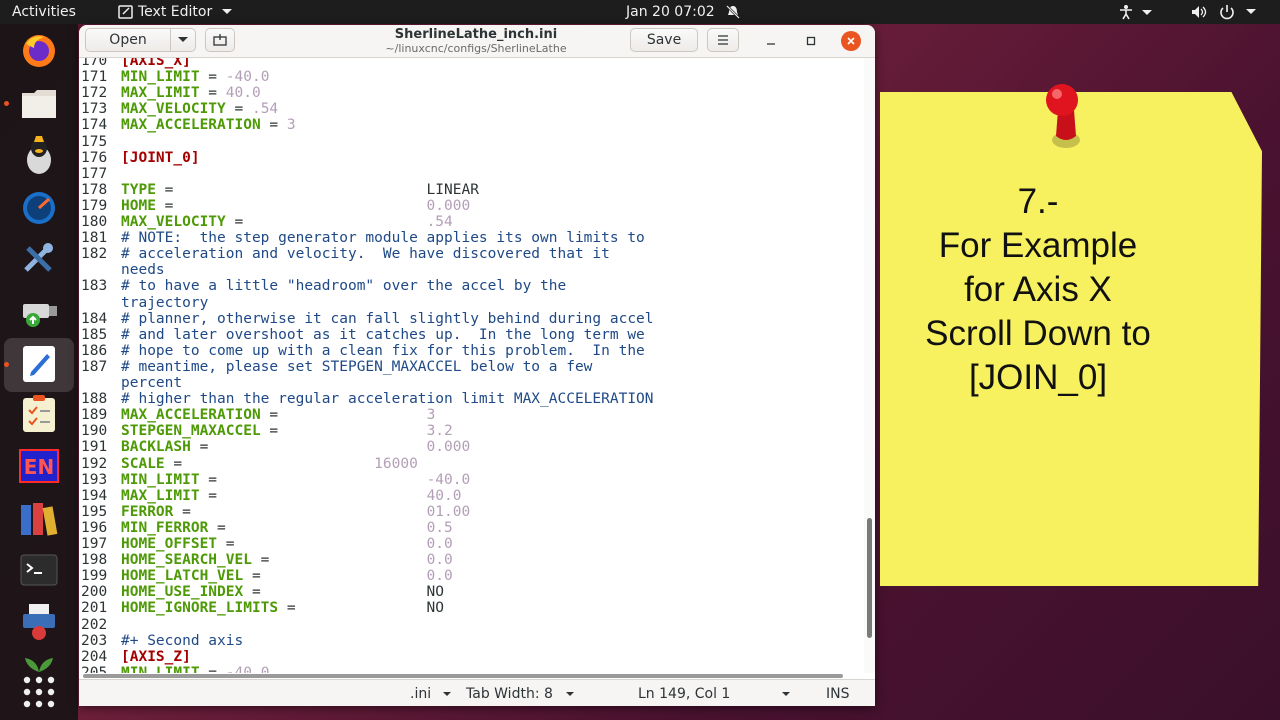 The height and width of the screenshot is (720, 1280). What do you see at coordinates (94, 656) in the screenshot?
I see `line-number: 204` at bounding box center [94, 656].